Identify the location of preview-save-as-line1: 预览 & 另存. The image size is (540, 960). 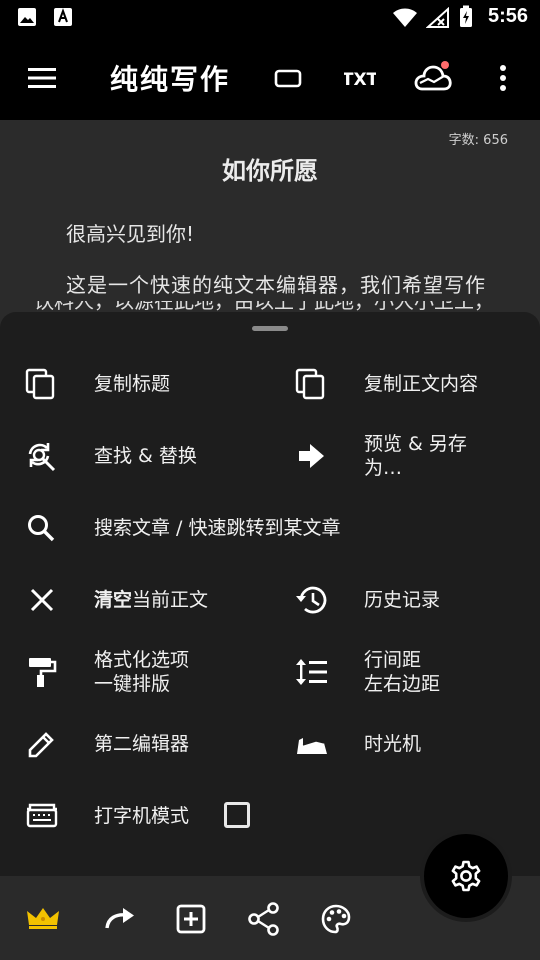
(415, 444).